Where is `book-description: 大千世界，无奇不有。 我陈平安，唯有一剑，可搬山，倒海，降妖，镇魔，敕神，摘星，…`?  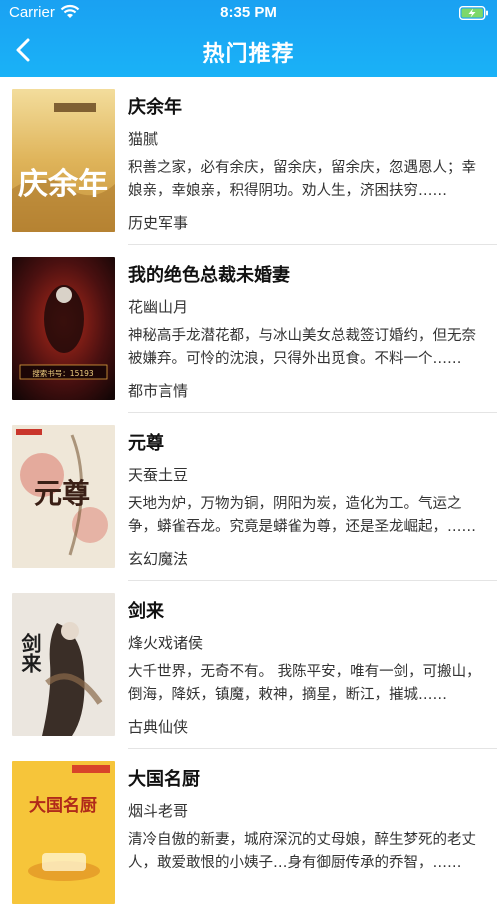
book-description: 大千世界，无奇不有。 我陈平安，唯有一剑，可搬山，倒海，降妖，镇魔，敕神，摘星，… is located at coordinates (304, 683).